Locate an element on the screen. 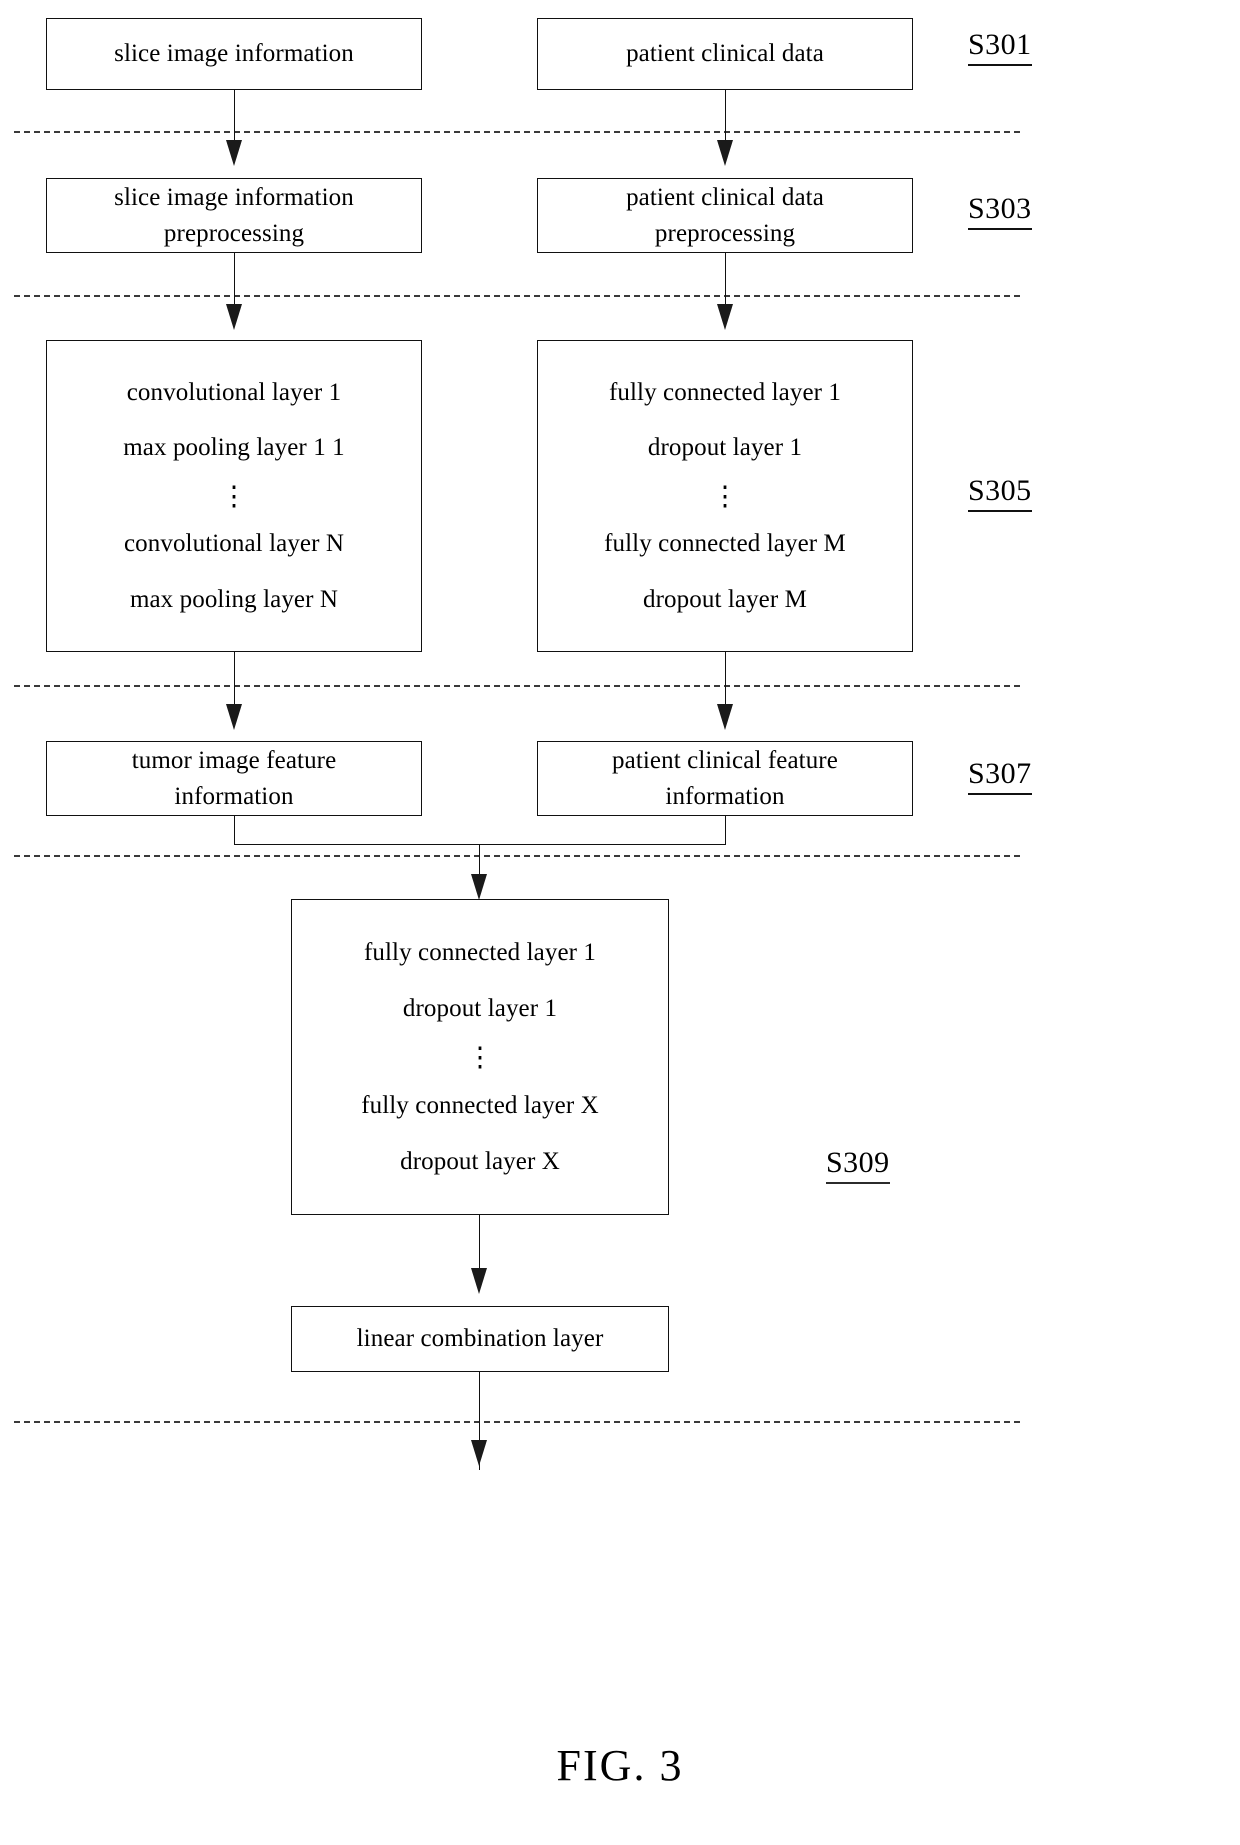 This screenshot has width=1240, height=1845. box-cnn-layer-stack-line-1: convolutional layer 1 is located at coordinates (234, 392).